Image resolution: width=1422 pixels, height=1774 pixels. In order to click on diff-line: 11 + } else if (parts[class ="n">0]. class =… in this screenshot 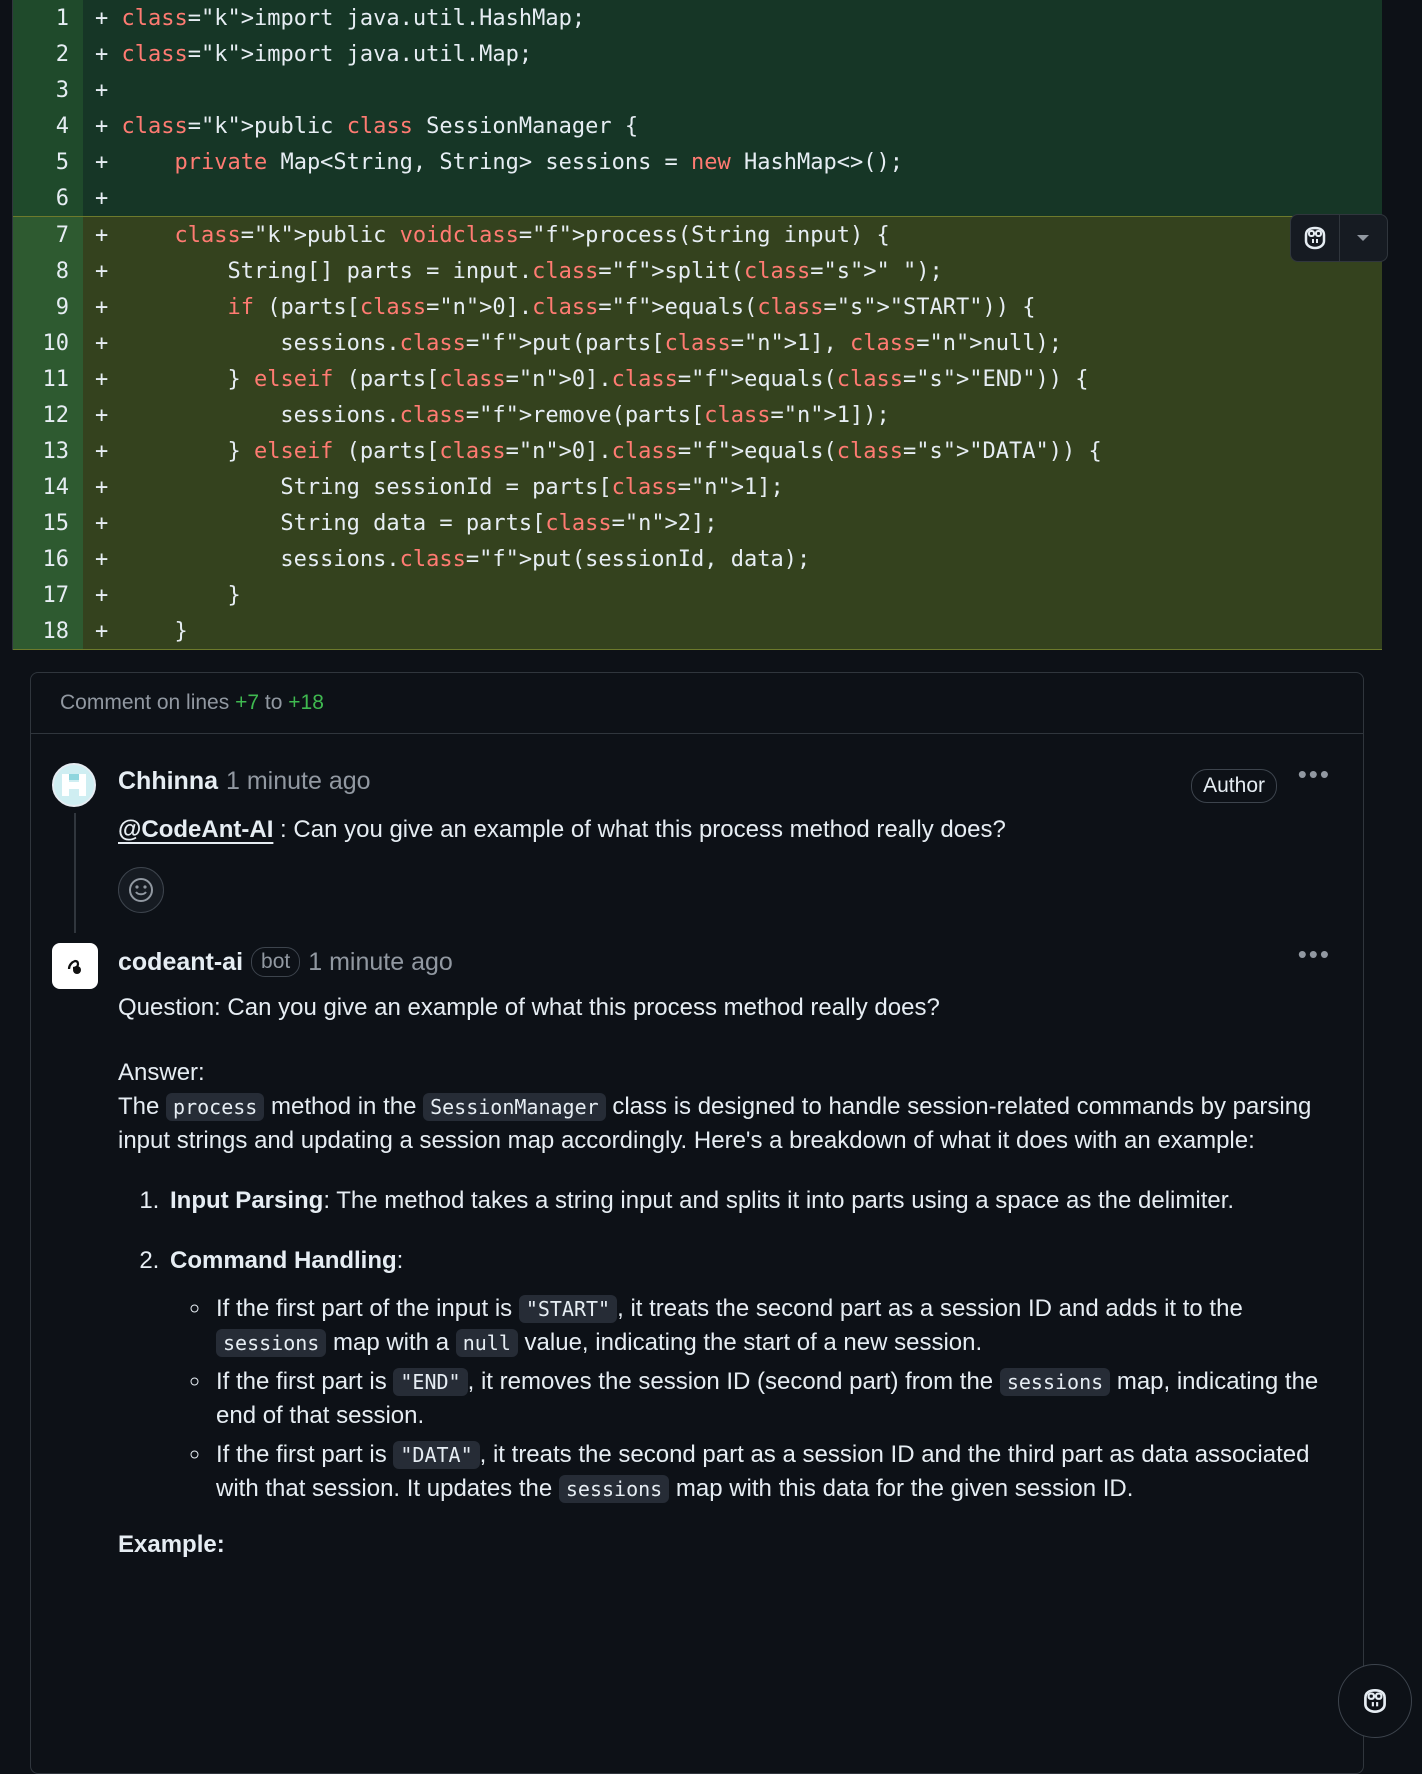, I will do `click(697, 379)`.